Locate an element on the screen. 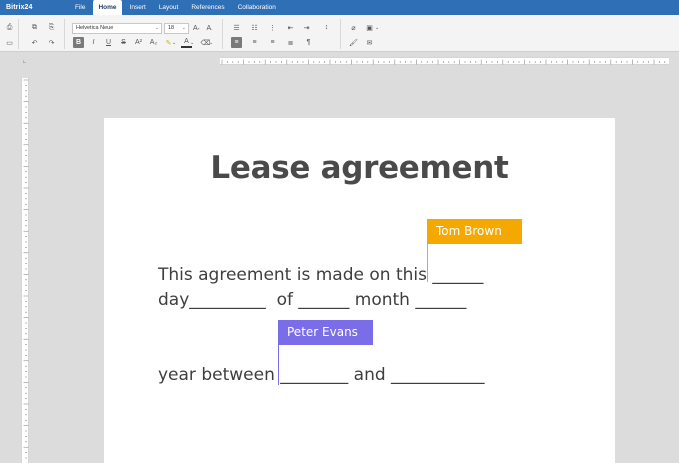  eraser-icon: ⌀ is located at coordinates (353, 27).